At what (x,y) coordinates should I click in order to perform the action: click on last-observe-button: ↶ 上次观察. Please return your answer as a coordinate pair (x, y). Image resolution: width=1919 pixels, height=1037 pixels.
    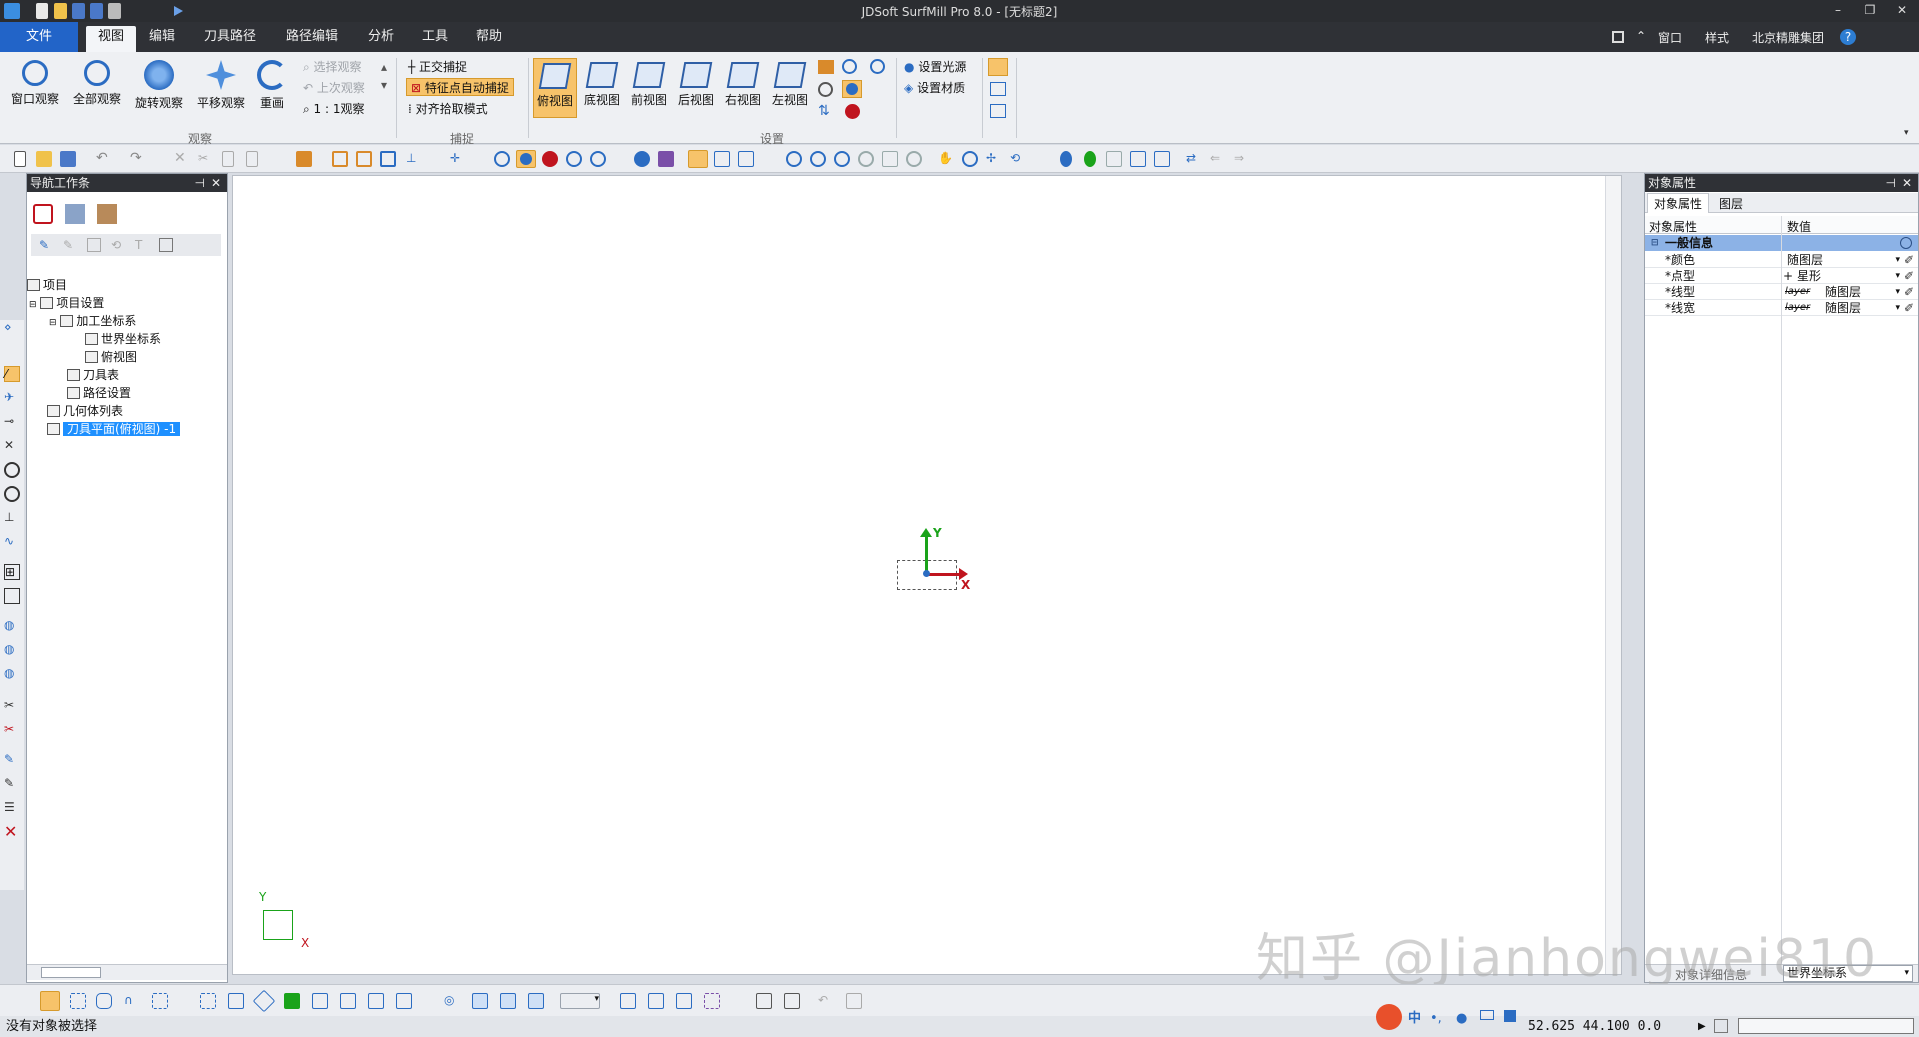
    Looking at the image, I should click on (334, 88).